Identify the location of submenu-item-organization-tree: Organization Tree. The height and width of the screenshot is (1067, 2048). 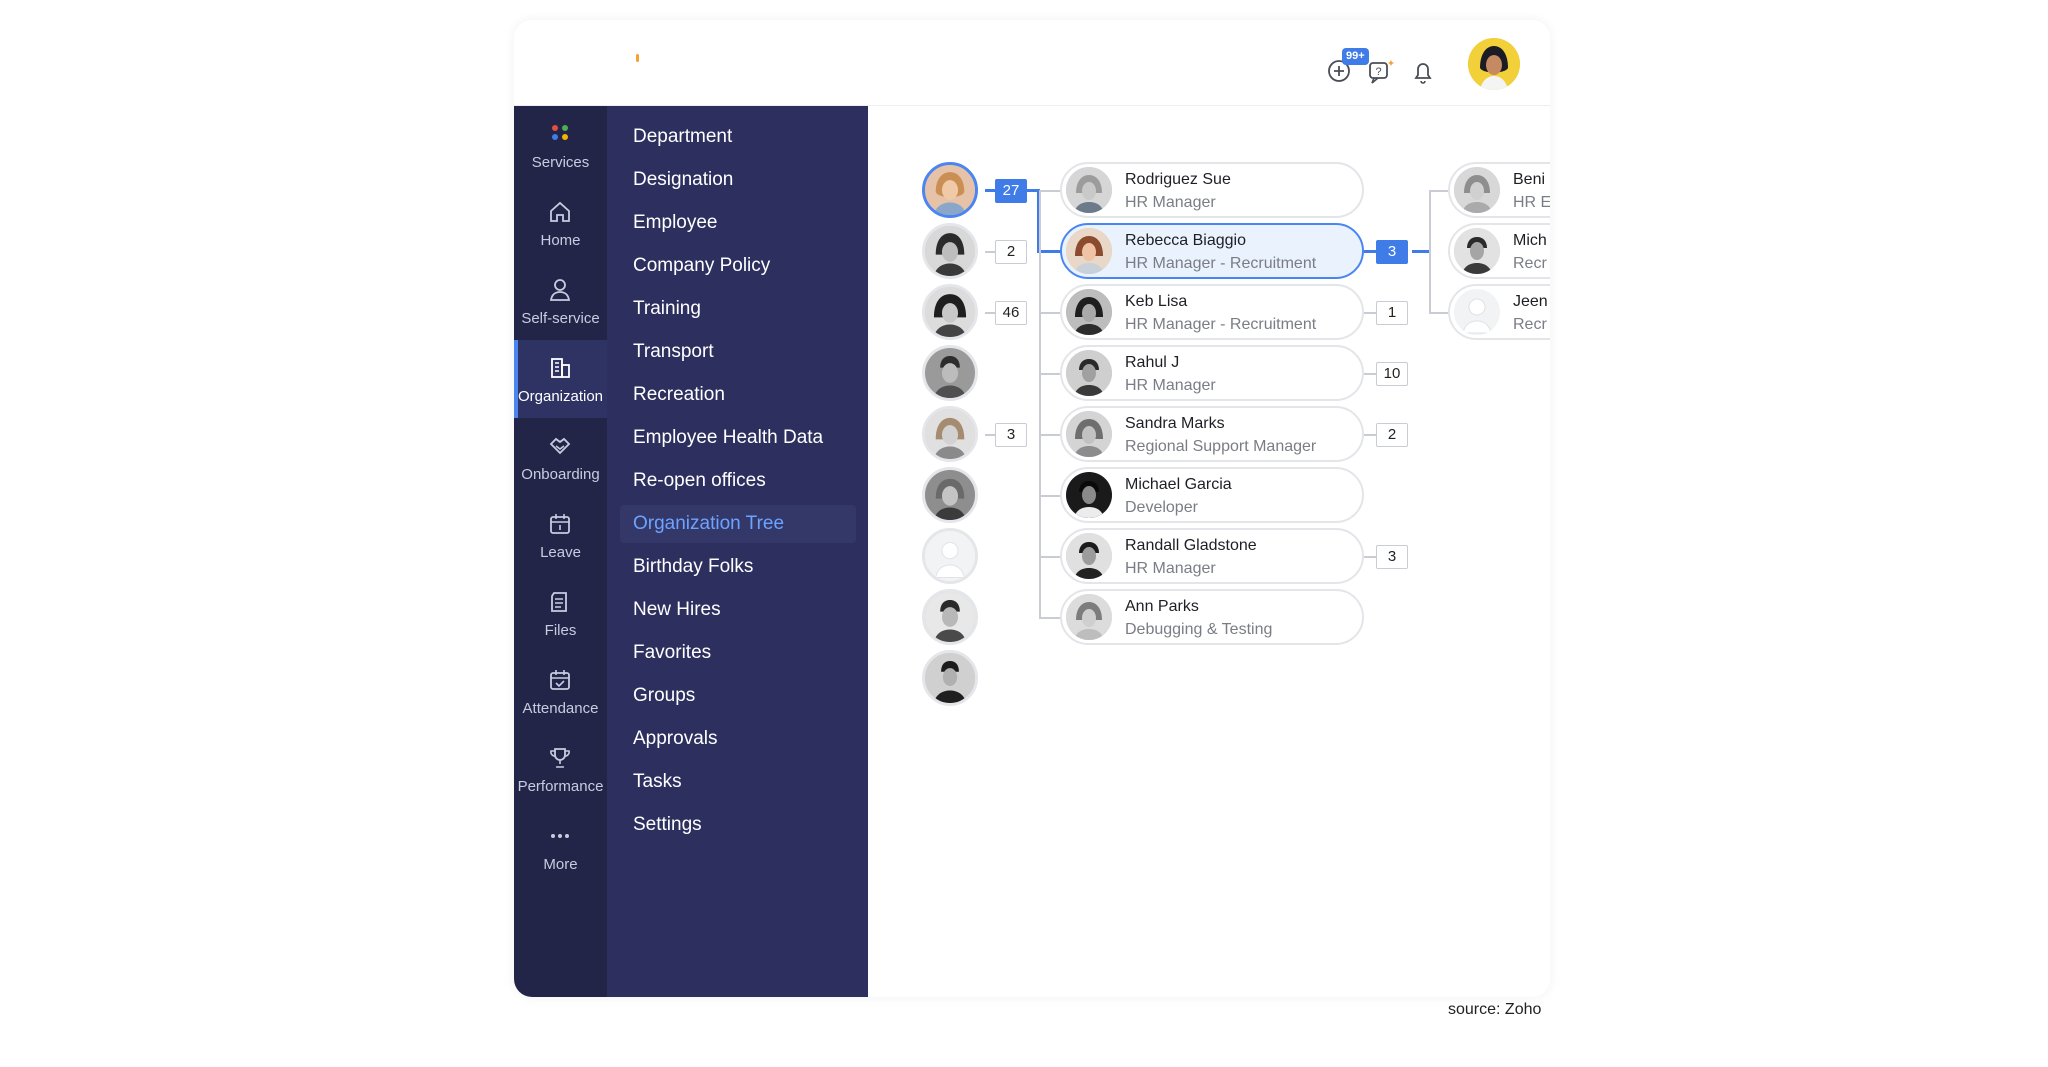
(738, 524).